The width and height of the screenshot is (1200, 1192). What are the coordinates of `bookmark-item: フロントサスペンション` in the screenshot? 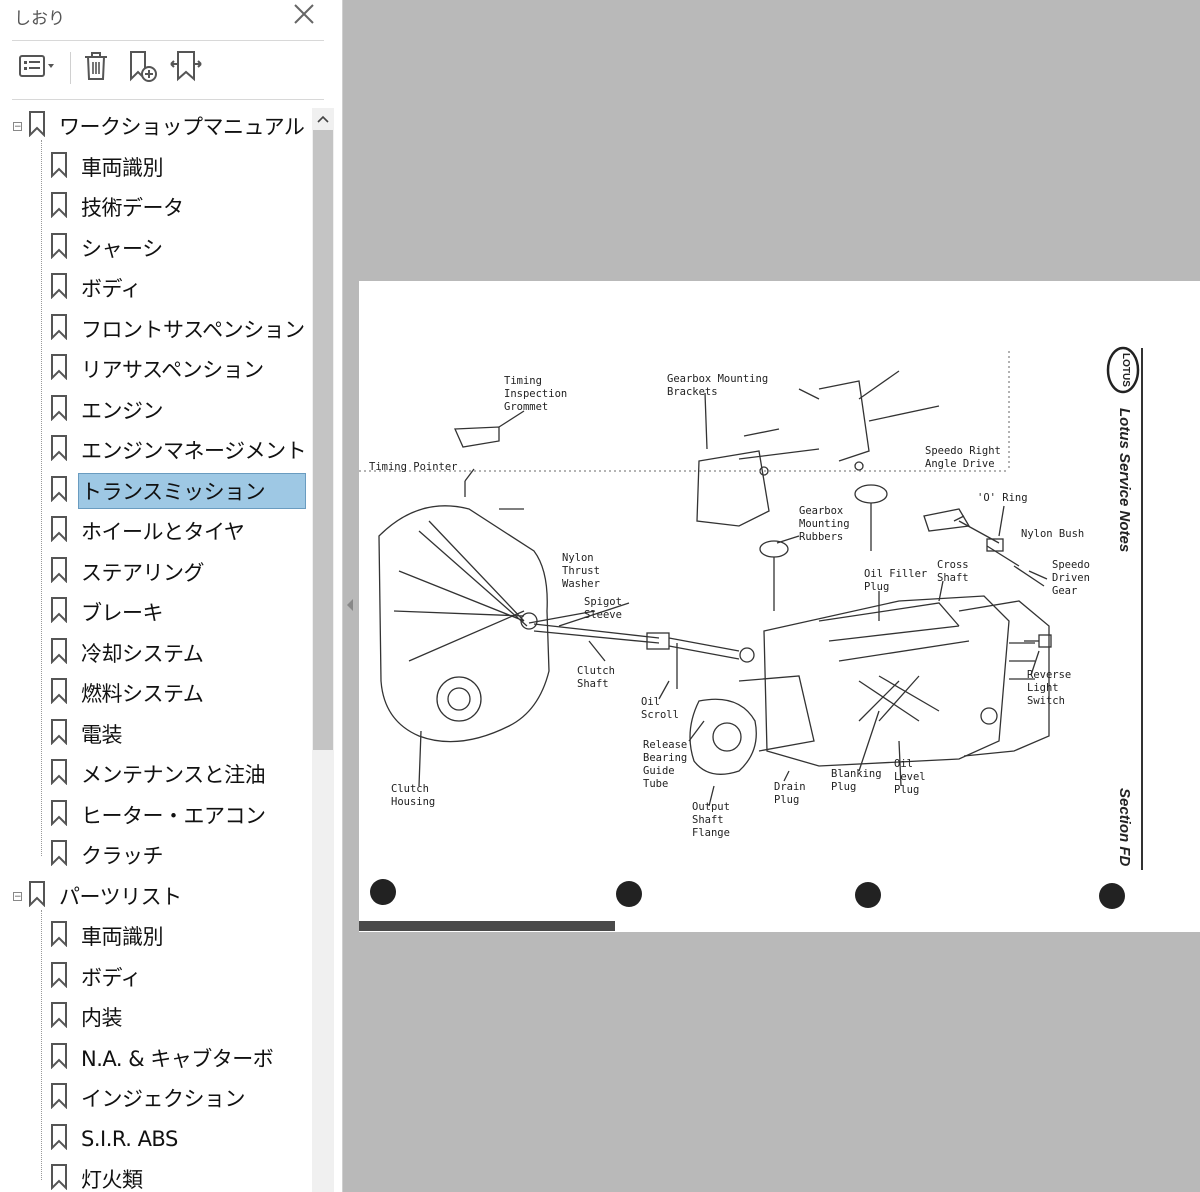 It's located at (179, 329).